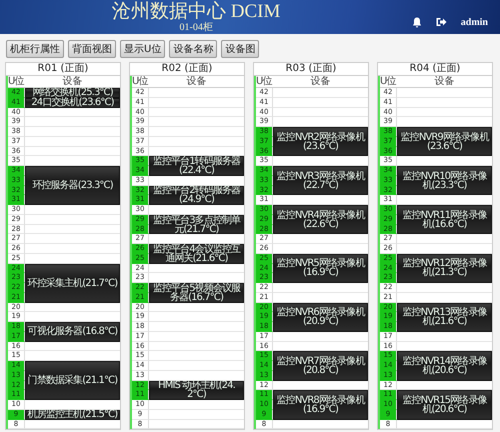  Describe the element at coordinates (72, 380) in the screenshot. I see `rack-device: 门禁数据采集(21.1℃)` at that location.